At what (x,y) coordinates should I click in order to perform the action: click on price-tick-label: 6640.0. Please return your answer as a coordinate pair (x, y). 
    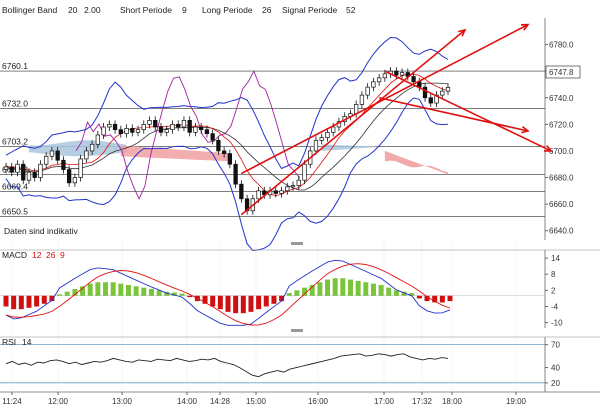
    Looking at the image, I should click on (561, 231).